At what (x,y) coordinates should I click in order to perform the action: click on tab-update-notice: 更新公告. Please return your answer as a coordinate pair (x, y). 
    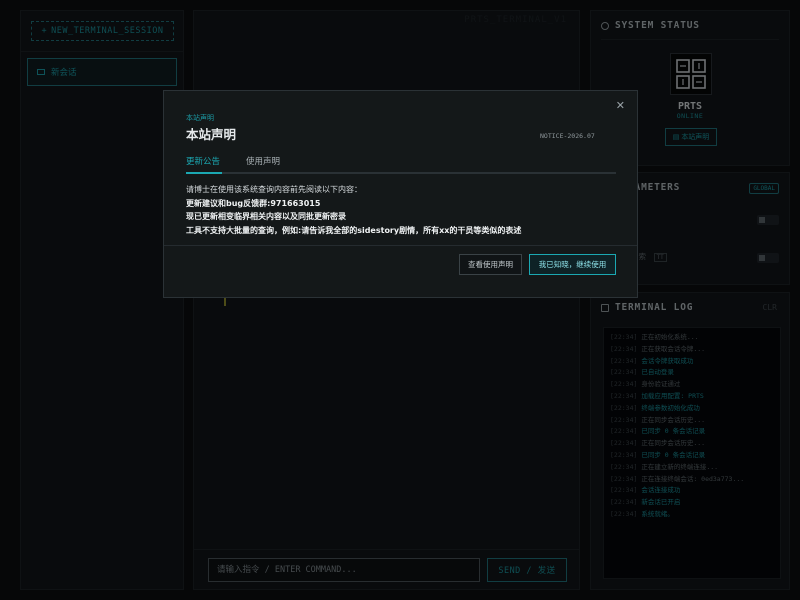
    Looking at the image, I should click on (204, 164).